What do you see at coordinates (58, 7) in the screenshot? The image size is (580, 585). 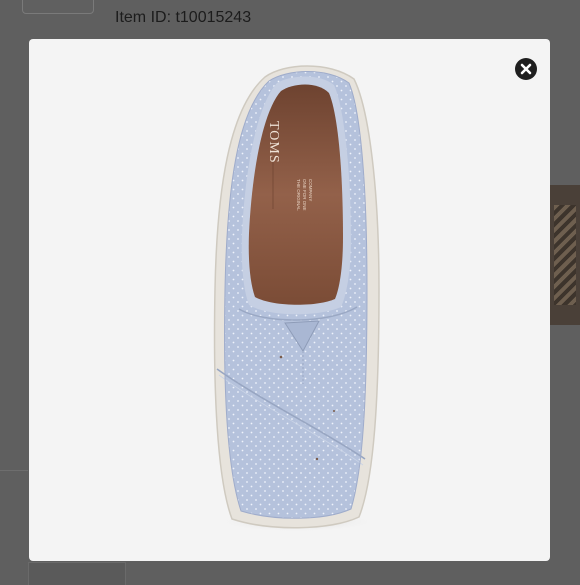 I see `background-button` at bounding box center [58, 7].